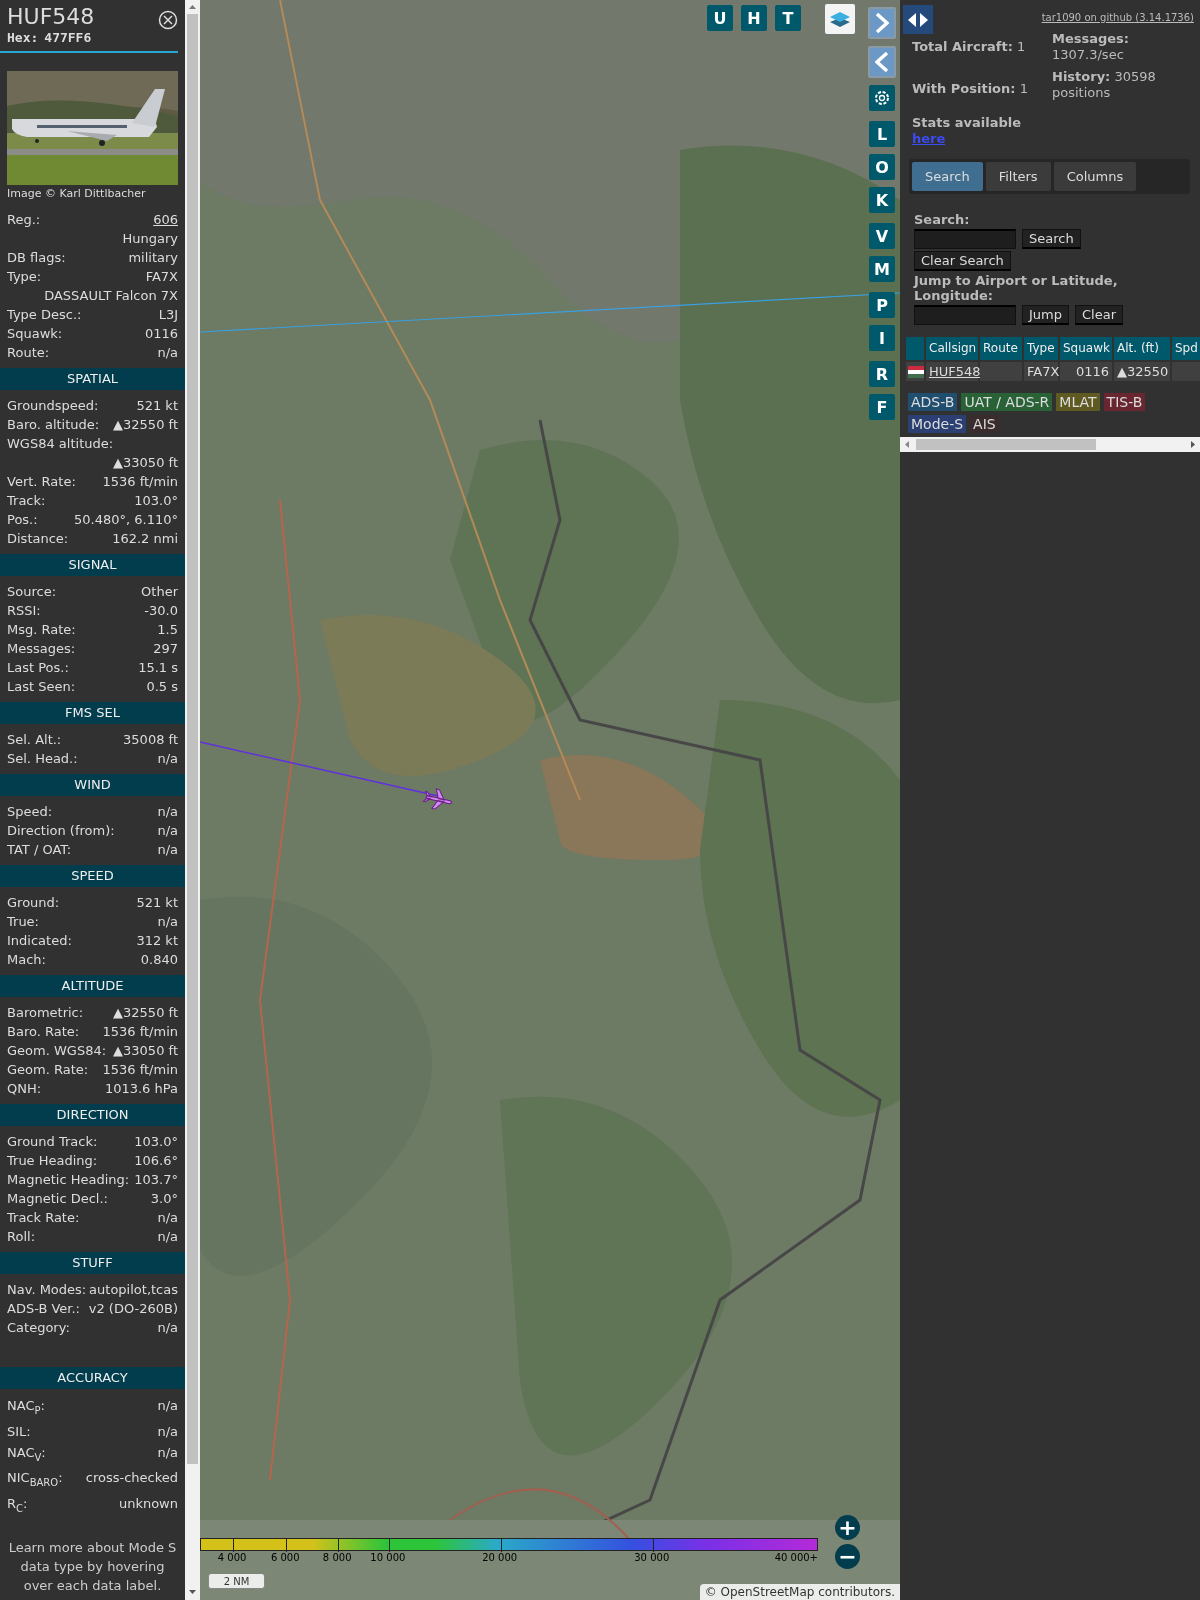  What do you see at coordinates (43, 1032) in the screenshot?
I see `field-label: Baro. Rate:` at bounding box center [43, 1032].